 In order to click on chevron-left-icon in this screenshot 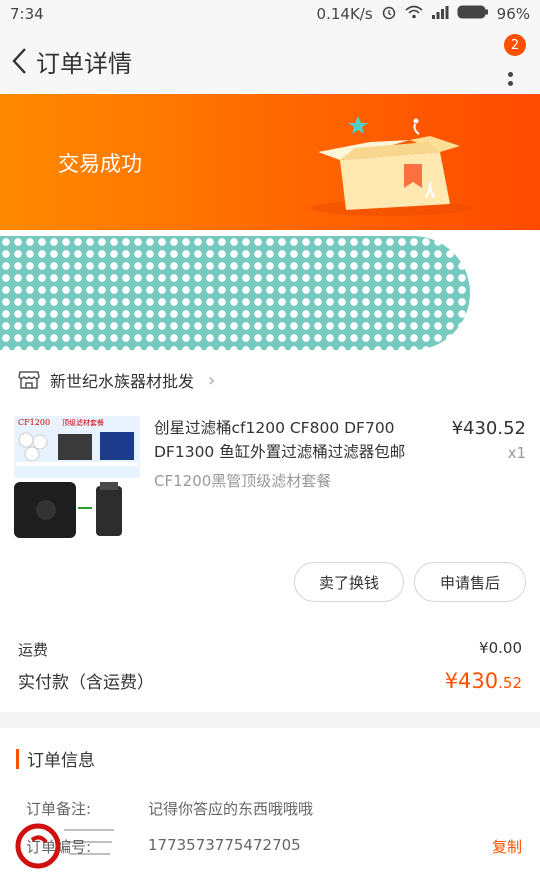, I will do `click(19, 61)`.